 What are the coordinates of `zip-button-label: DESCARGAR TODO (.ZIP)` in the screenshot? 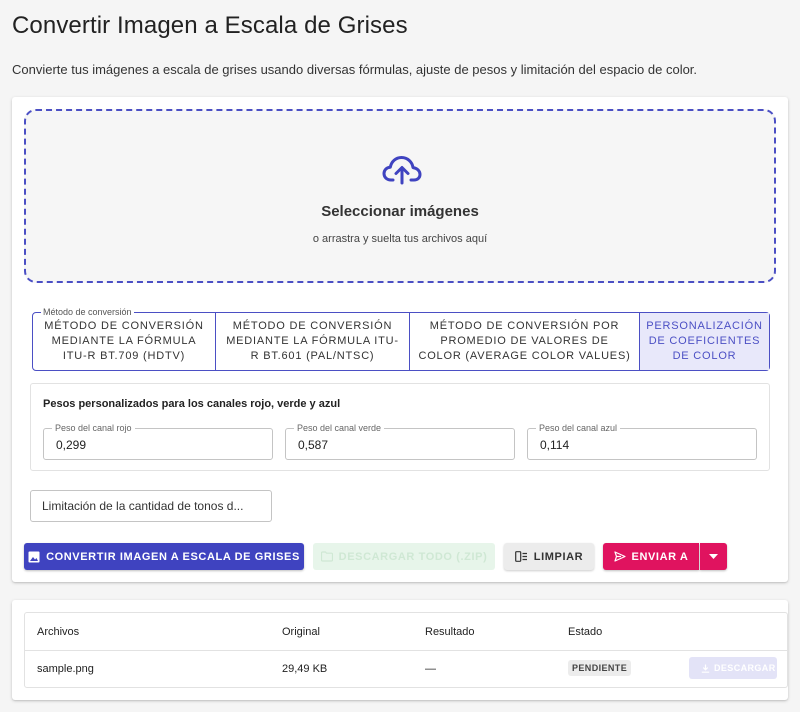 It's located at (413, 556).